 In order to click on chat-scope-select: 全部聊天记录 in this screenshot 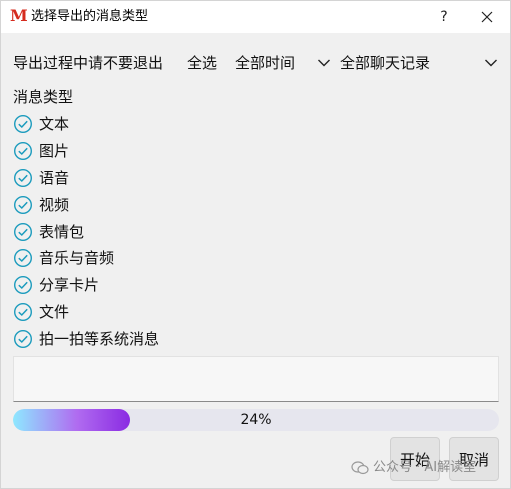, I will do `click(420, 63)`.